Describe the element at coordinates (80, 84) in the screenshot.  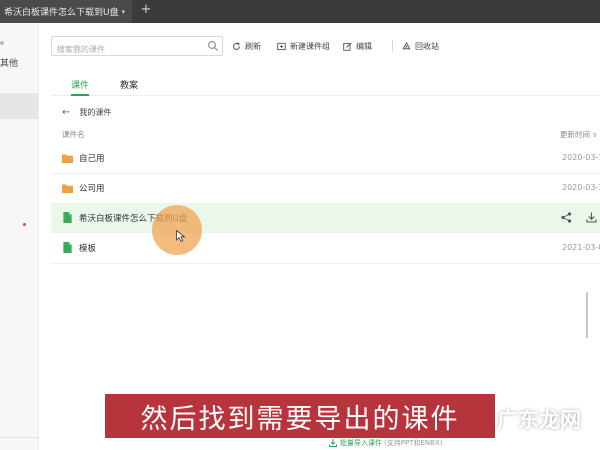
I see `tab-courseware: 课件` at that location.